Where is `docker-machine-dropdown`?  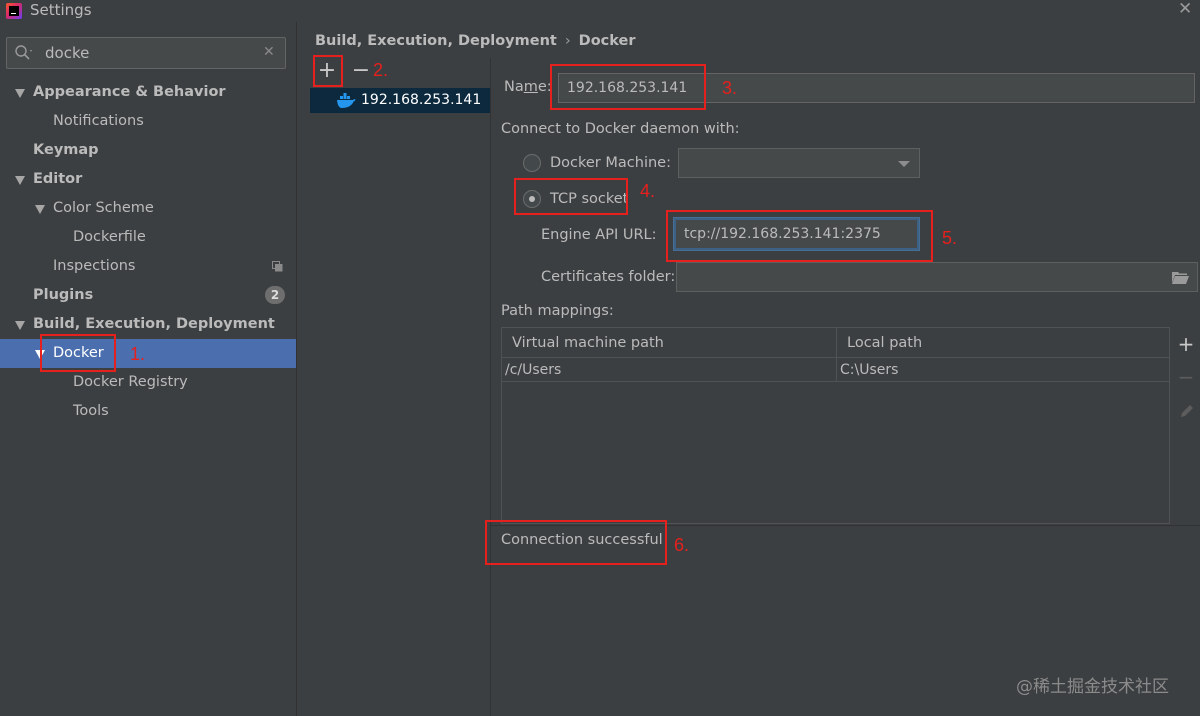 docker-machine-dropdown is located at coordinates (799, 163).